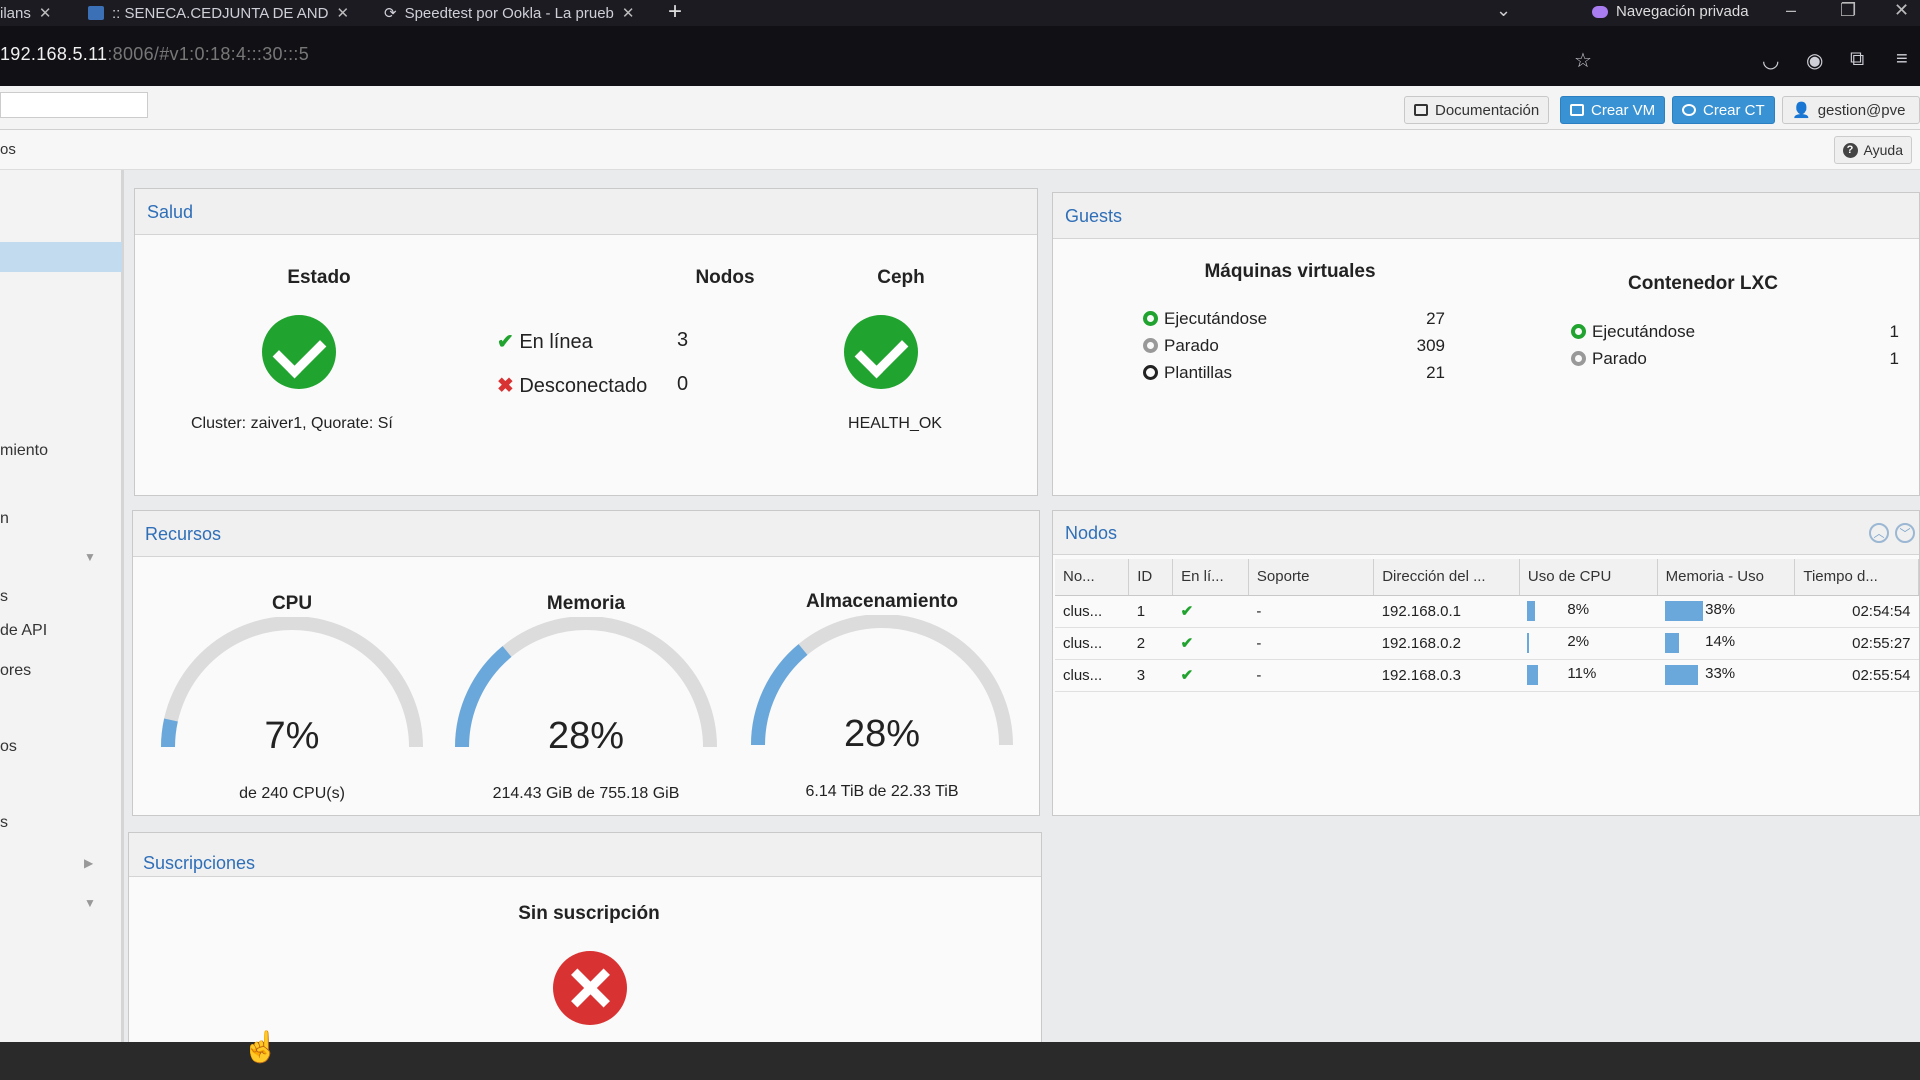 The height and width of the screenshot is (1080, 1920). What do you see at coordinates (4, 519) in the screenshot?
I see `sidebar-item: n` at bounding box center [4, 519].